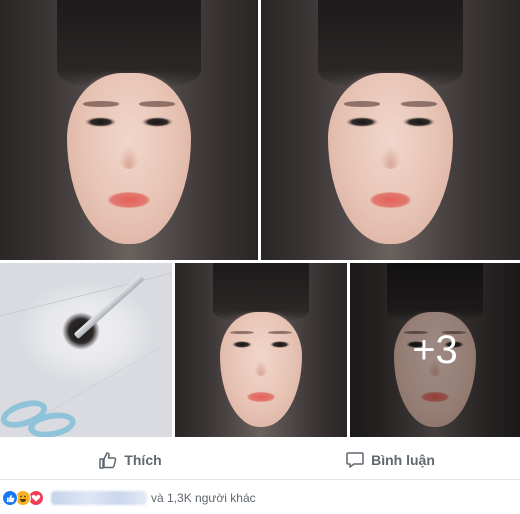 This screenshot has height=514, width=520. What do you see at coordinates (108, 460) in the screenshot?
I see `thumbs-up-icon` at bounding box center [108, 460].